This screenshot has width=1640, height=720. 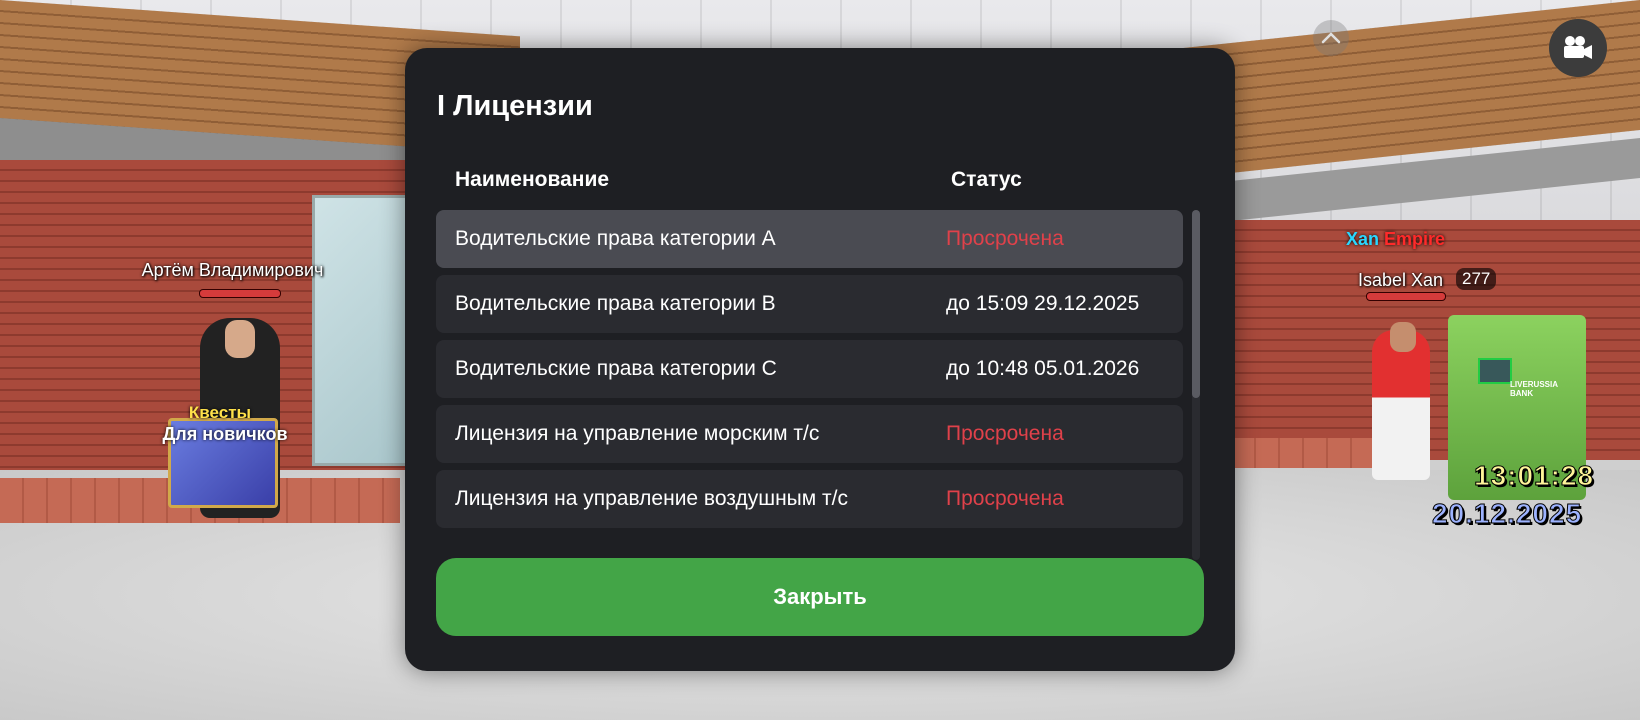 I want to click on dialog-title: I Лицензии, so click(x=515, y=106).